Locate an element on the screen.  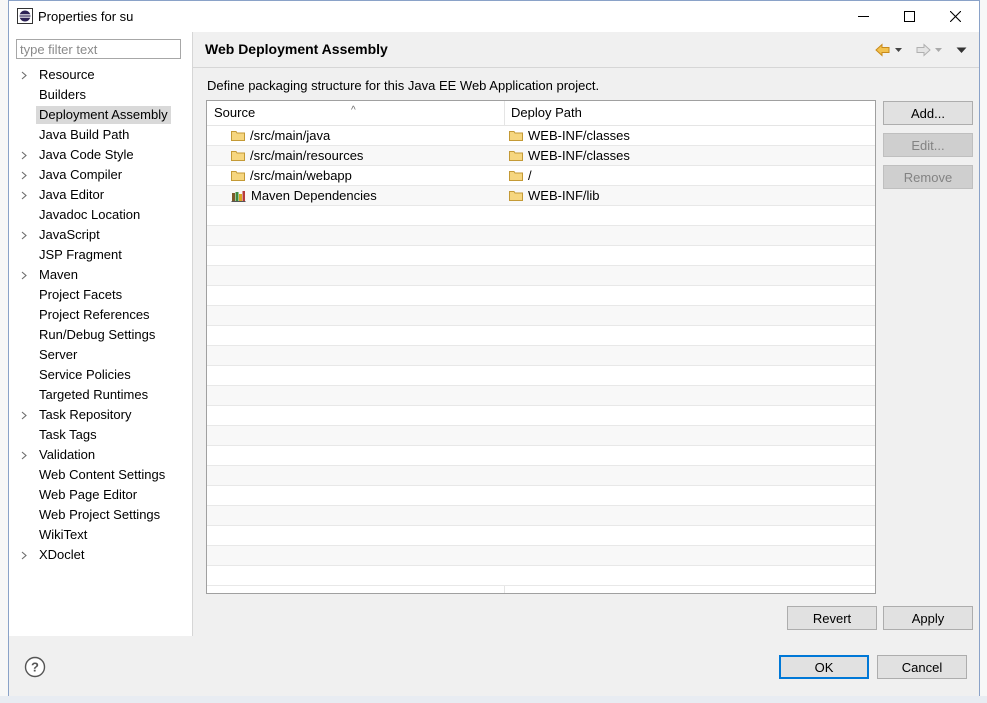
close-button is located at coordinates (955, 16).